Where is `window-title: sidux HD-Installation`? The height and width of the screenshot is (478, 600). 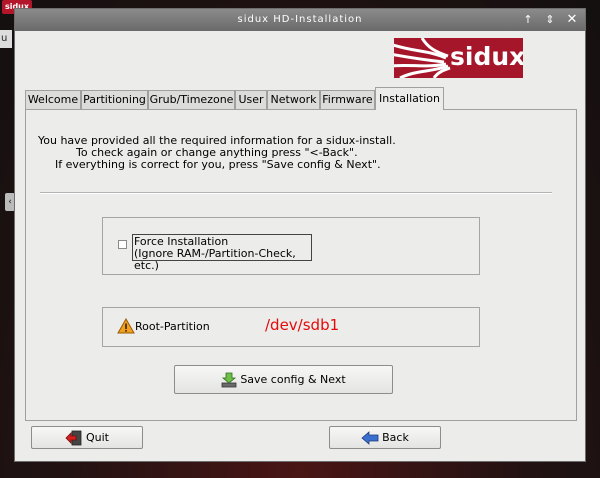 window-title: sidux HD-Installation is located at coordinates (300, 19).